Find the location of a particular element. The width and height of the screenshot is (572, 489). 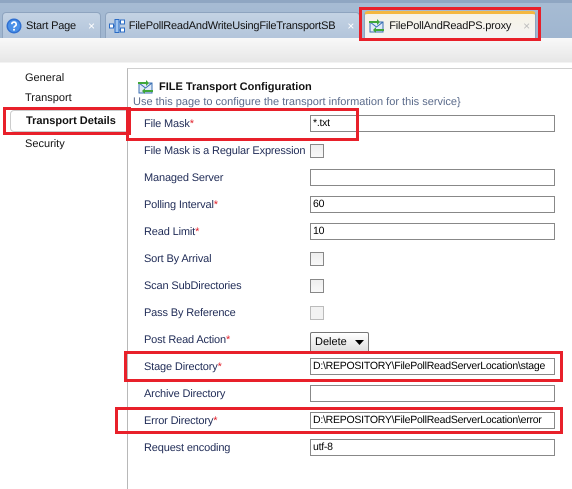

field-label: Request encoding is located at coordinates (188, 448).